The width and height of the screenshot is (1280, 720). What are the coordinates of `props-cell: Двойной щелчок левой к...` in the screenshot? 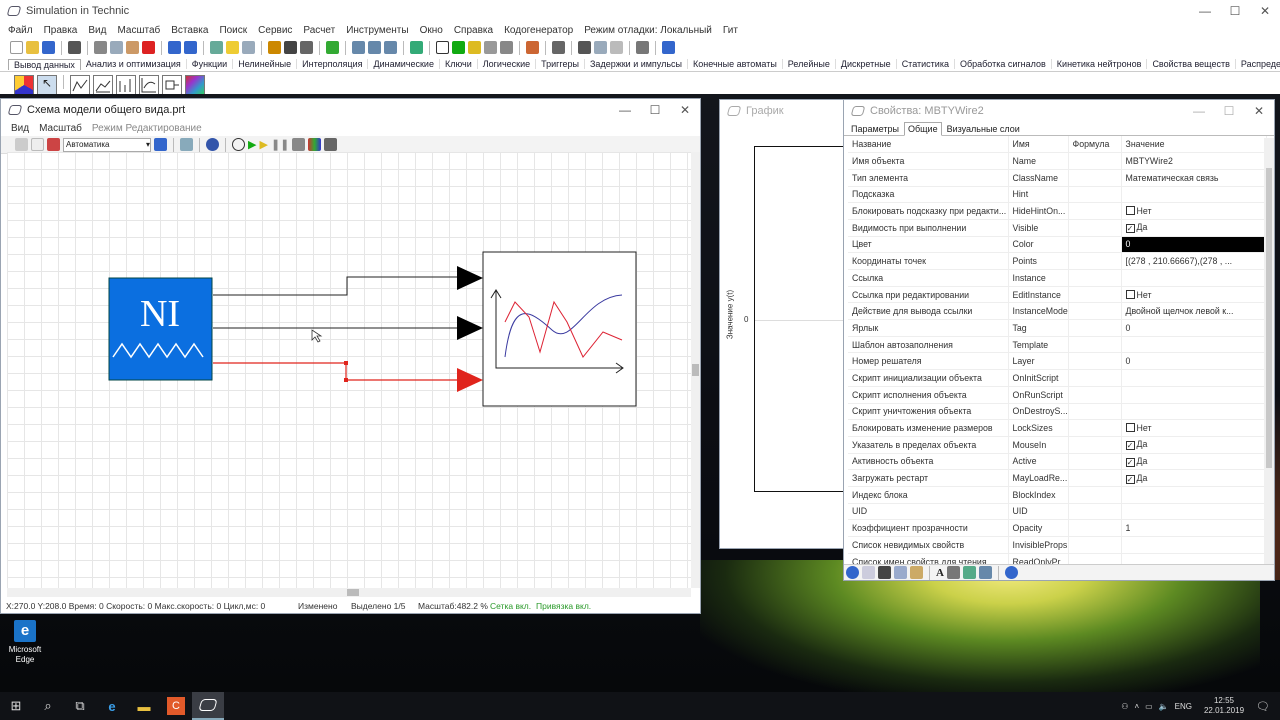 It's located at (1194, 311).